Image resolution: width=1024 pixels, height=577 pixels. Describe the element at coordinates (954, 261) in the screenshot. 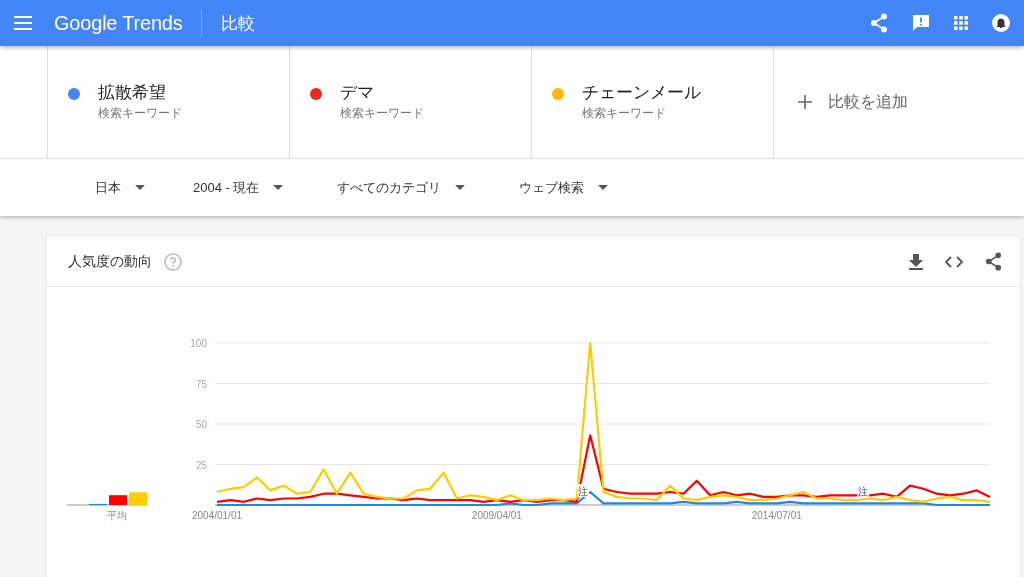

I see `embed-code-icon` at that location.